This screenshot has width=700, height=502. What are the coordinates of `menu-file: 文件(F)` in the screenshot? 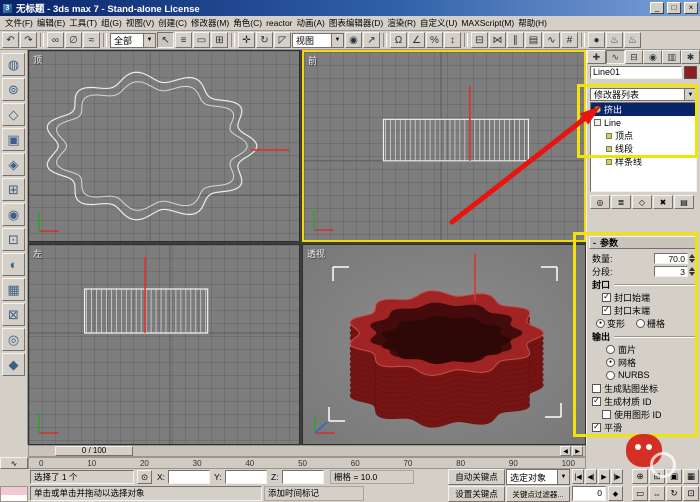 It's located at (19, 23).